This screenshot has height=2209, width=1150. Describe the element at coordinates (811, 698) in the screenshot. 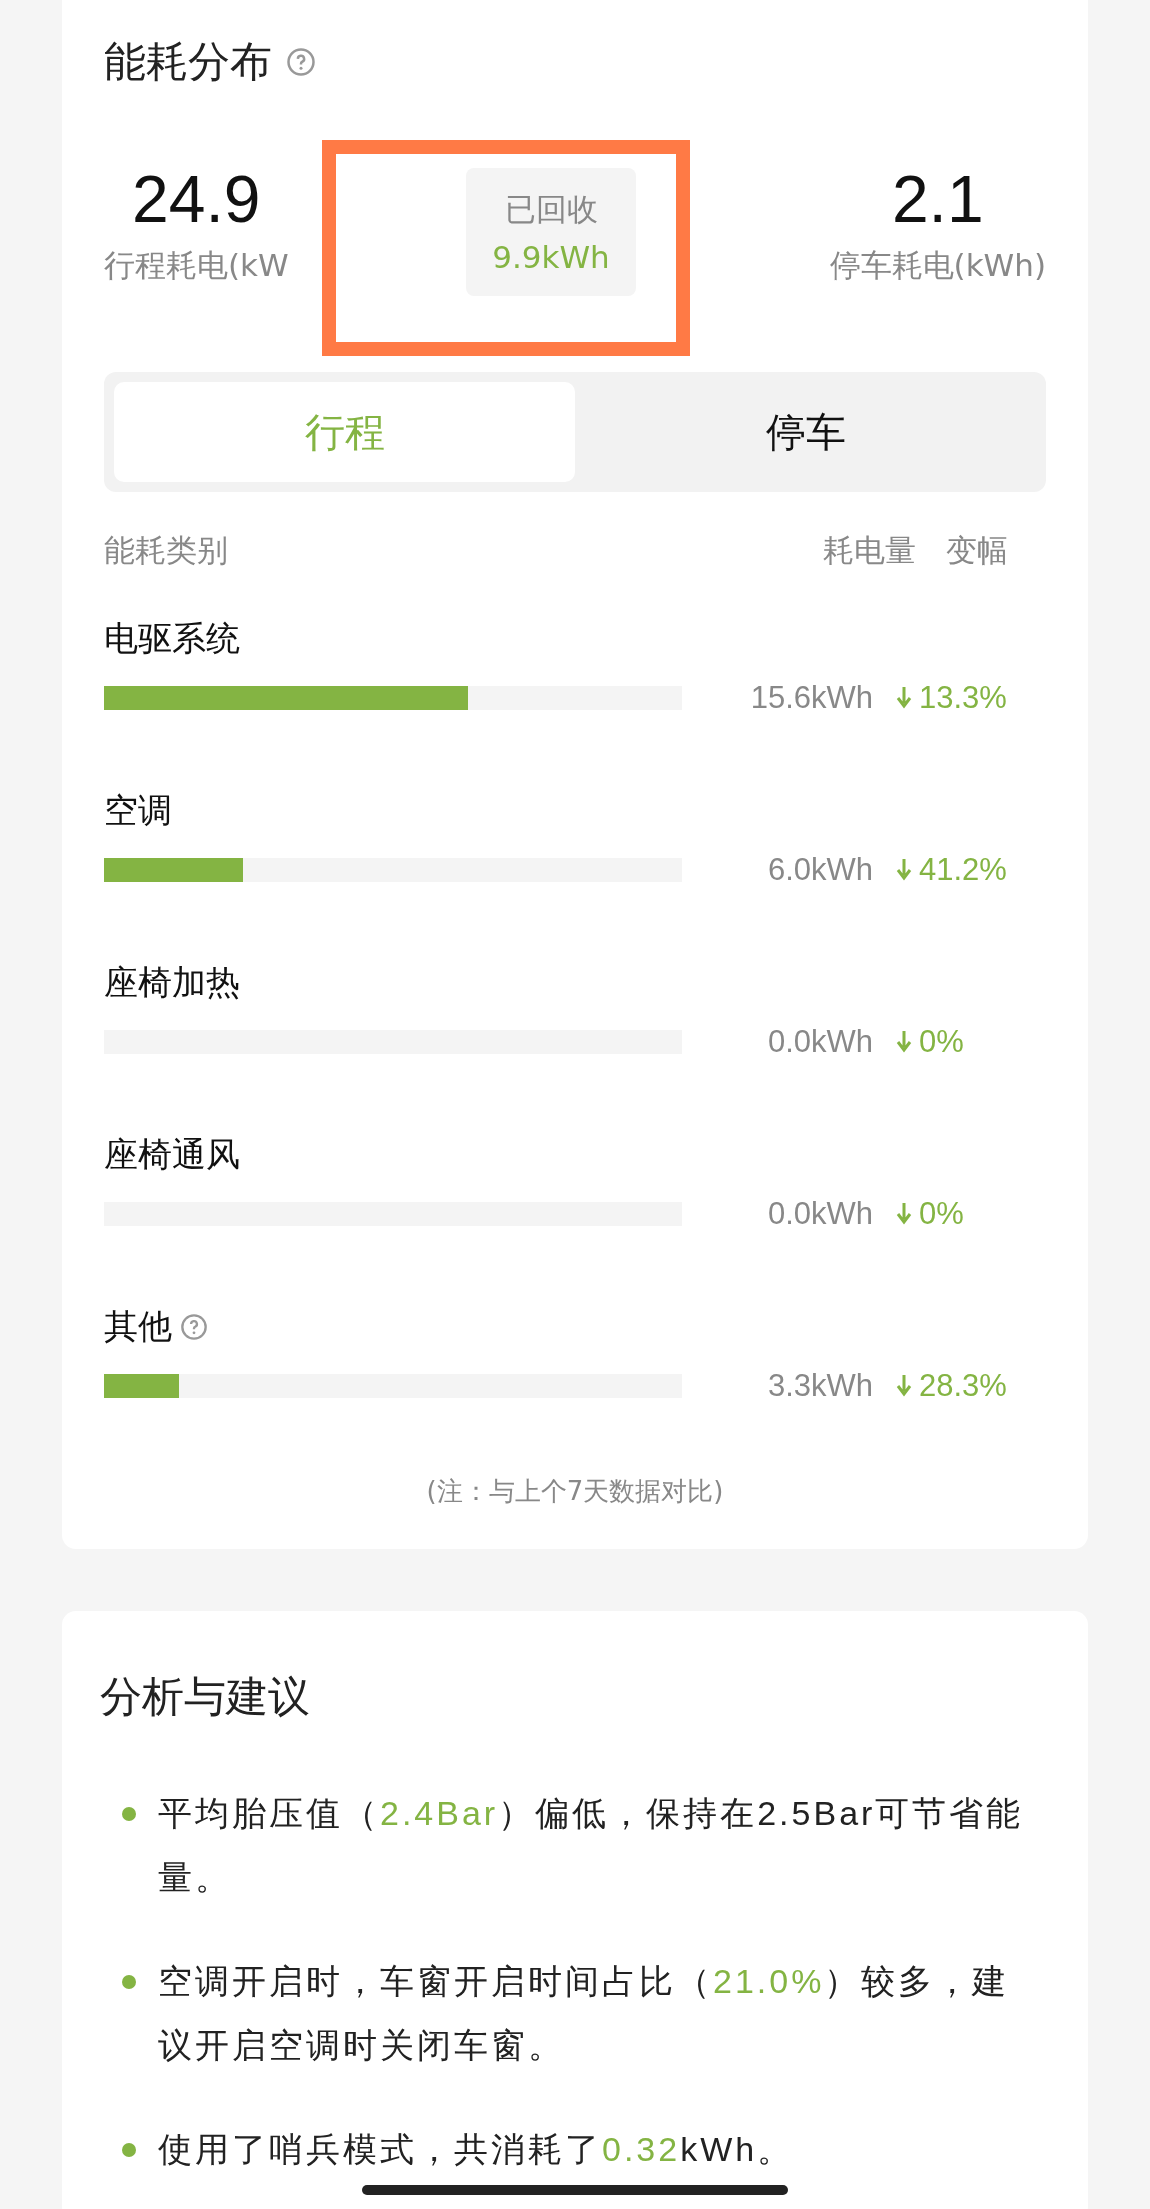

I see `energy-amount: 15.6kWh` at that location.